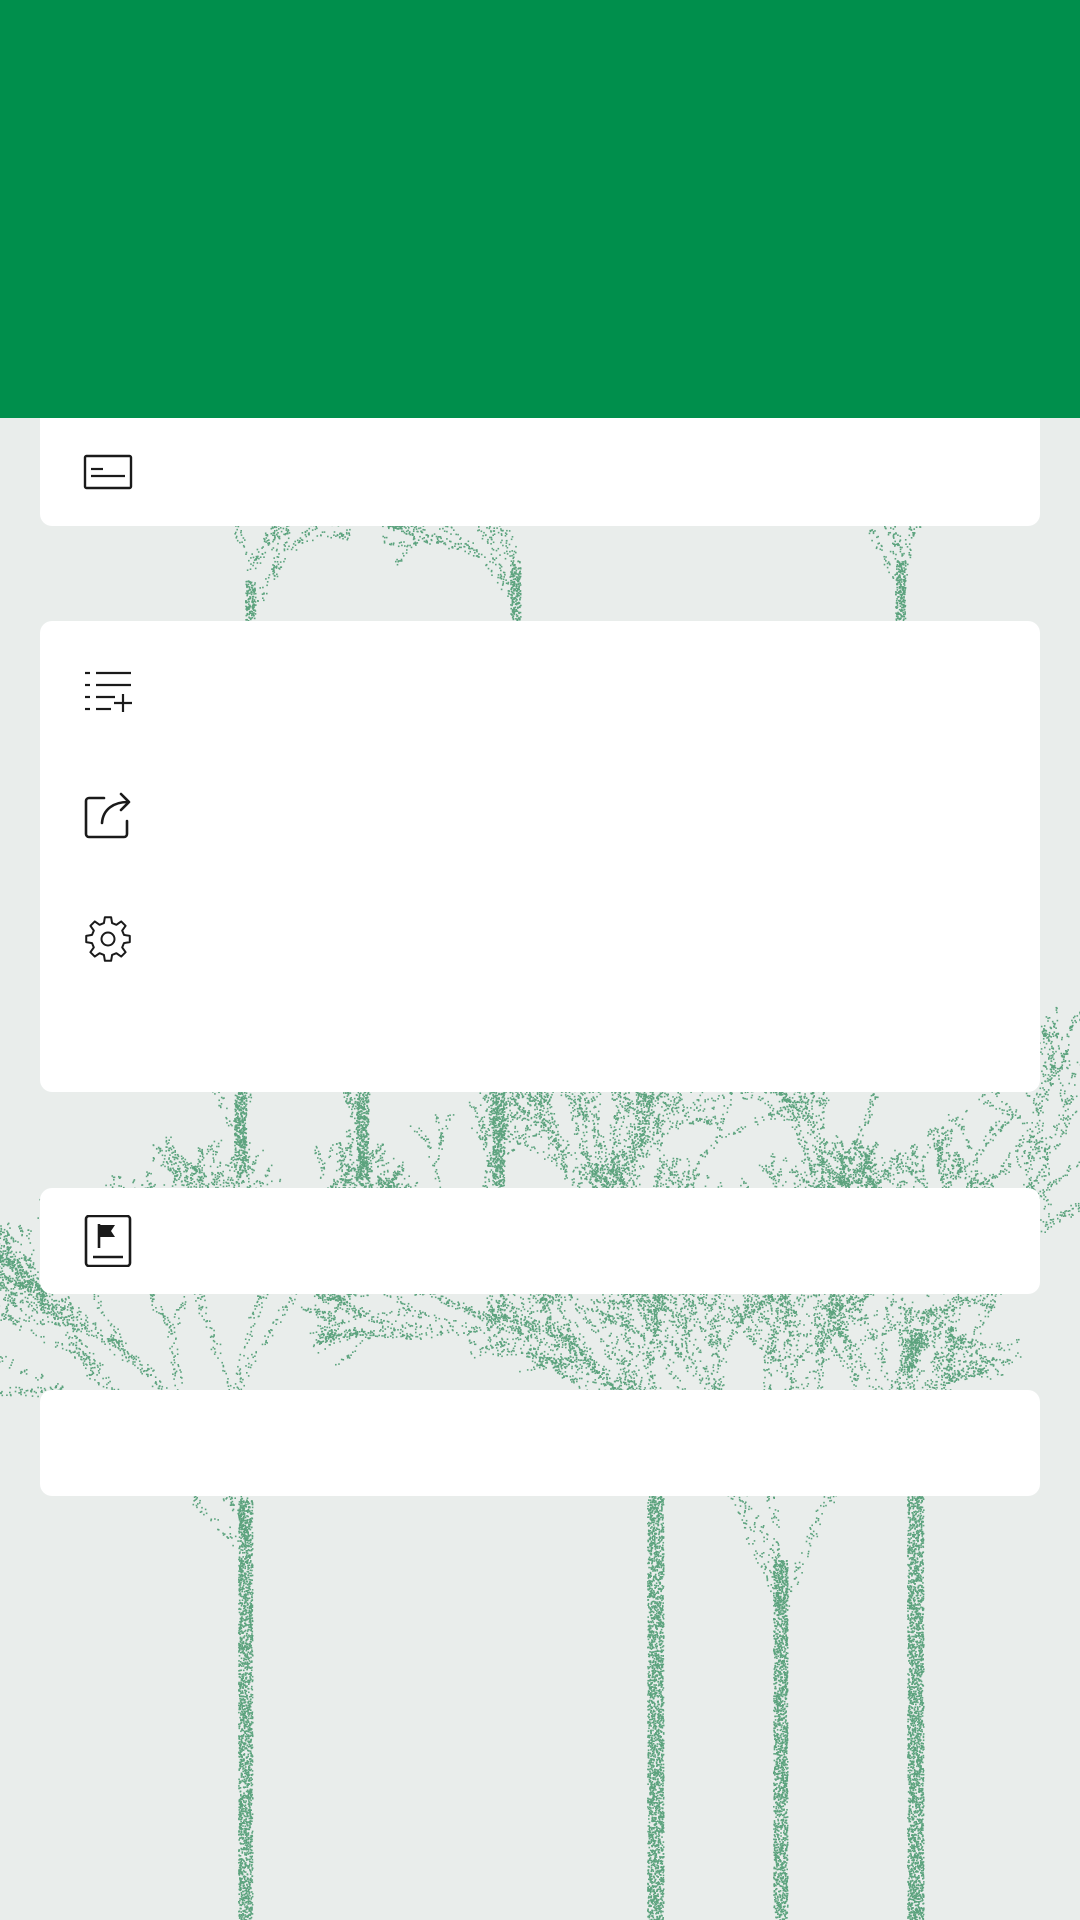 Image resolution: width=1080 pixels, height=1920 pixels. I want to click on report-row, so click(540, 1241).